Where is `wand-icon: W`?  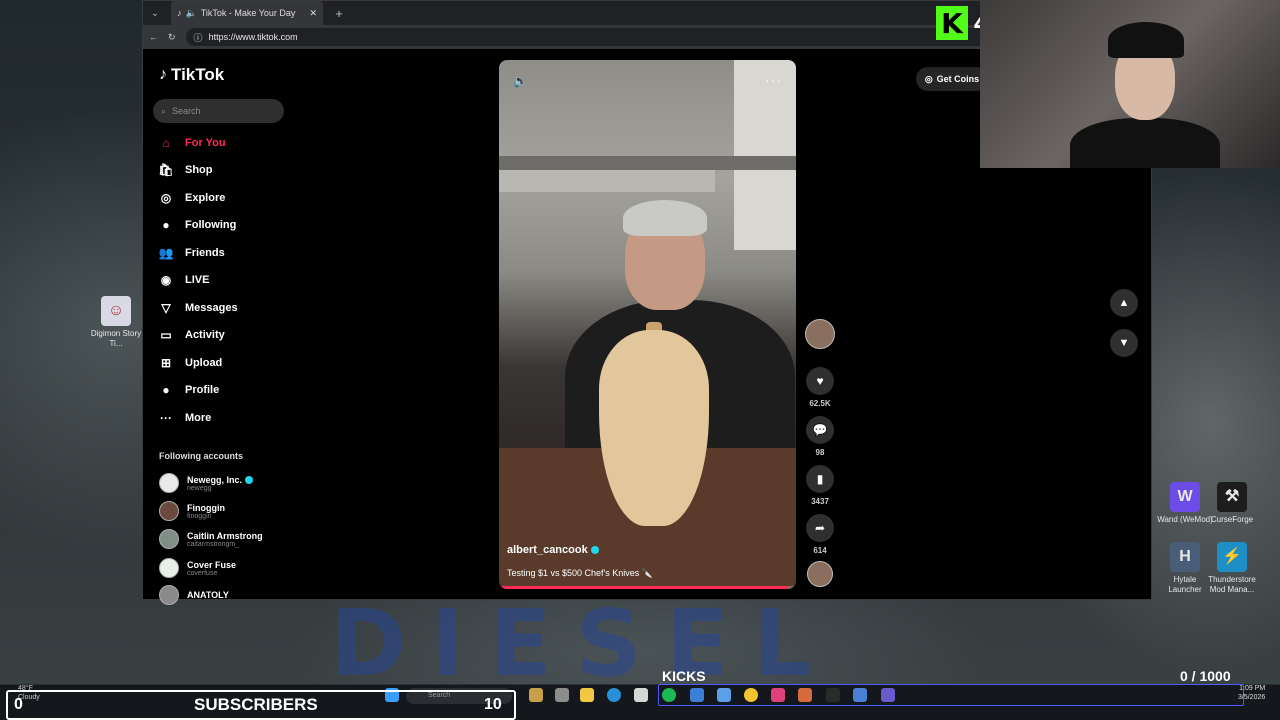 wand-icon: W is located at coordinates (1185, 497).